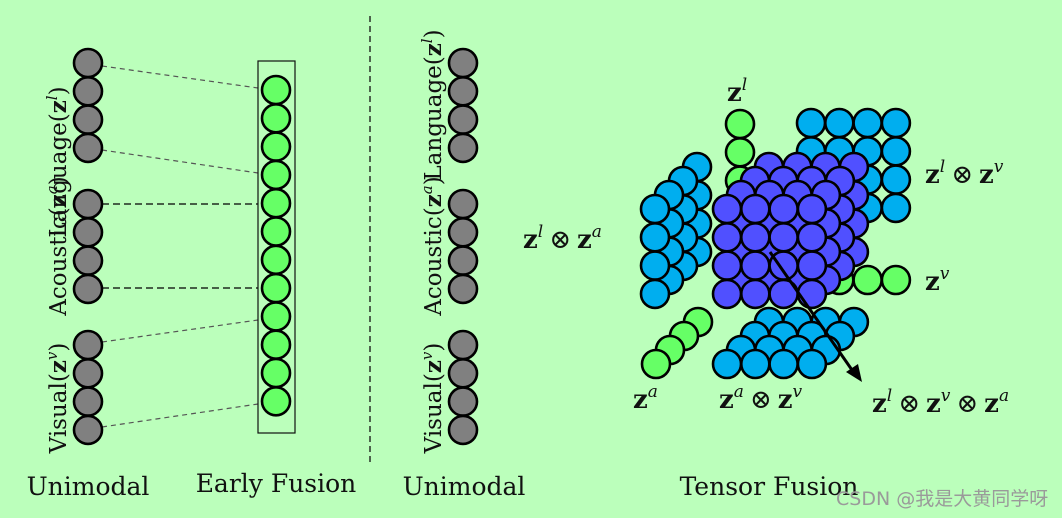  I want to click on caption-tensor-fusion: Tensor Fusion, so click(769, 486).